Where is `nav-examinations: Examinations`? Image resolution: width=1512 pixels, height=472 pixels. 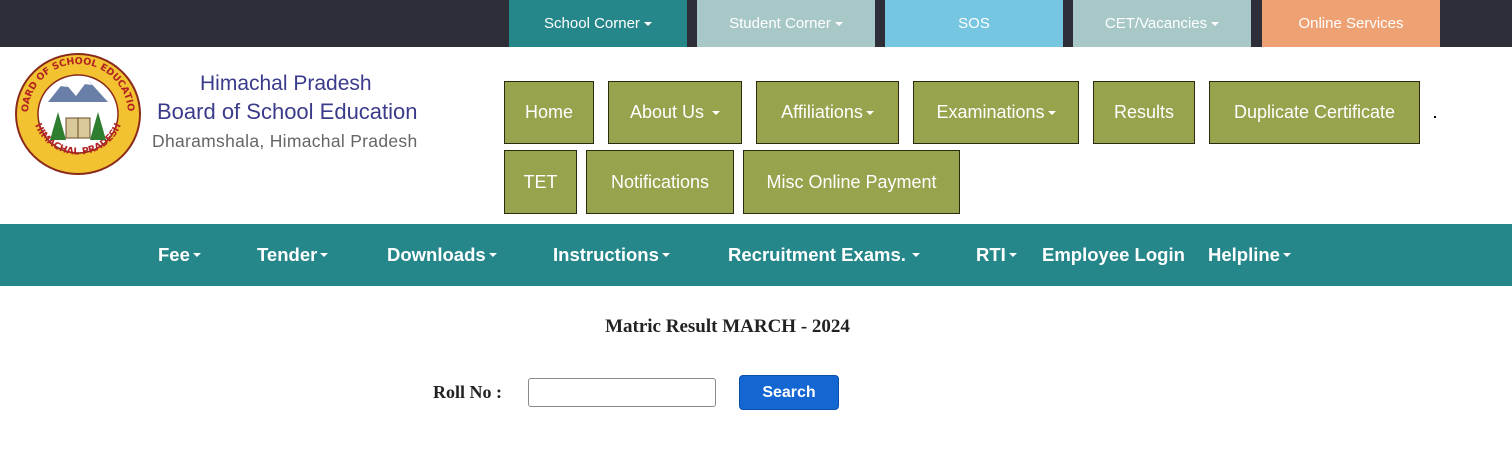
nav-examinations: Examinations is located at coordinates (996, 112).